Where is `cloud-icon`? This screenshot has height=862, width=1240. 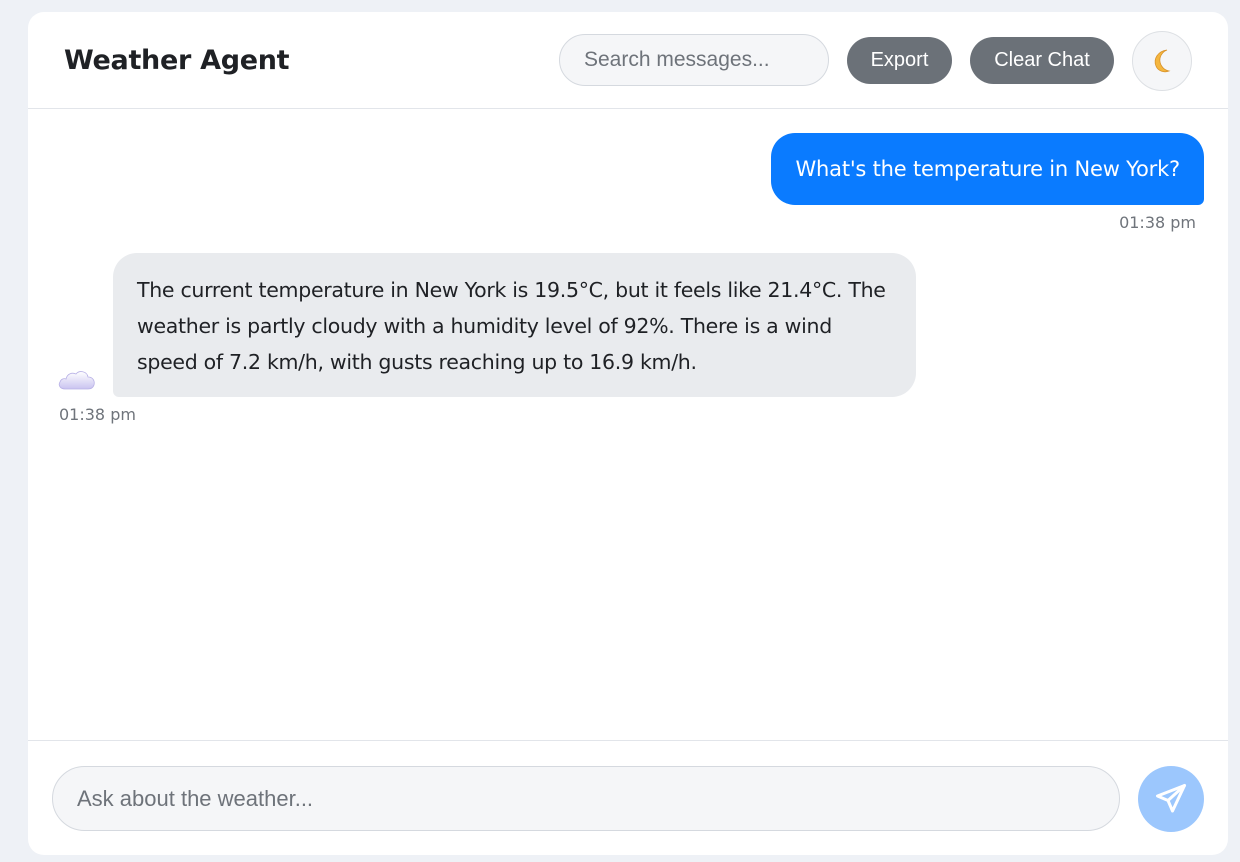 cloud-icon is located at coordinates (77, 379).